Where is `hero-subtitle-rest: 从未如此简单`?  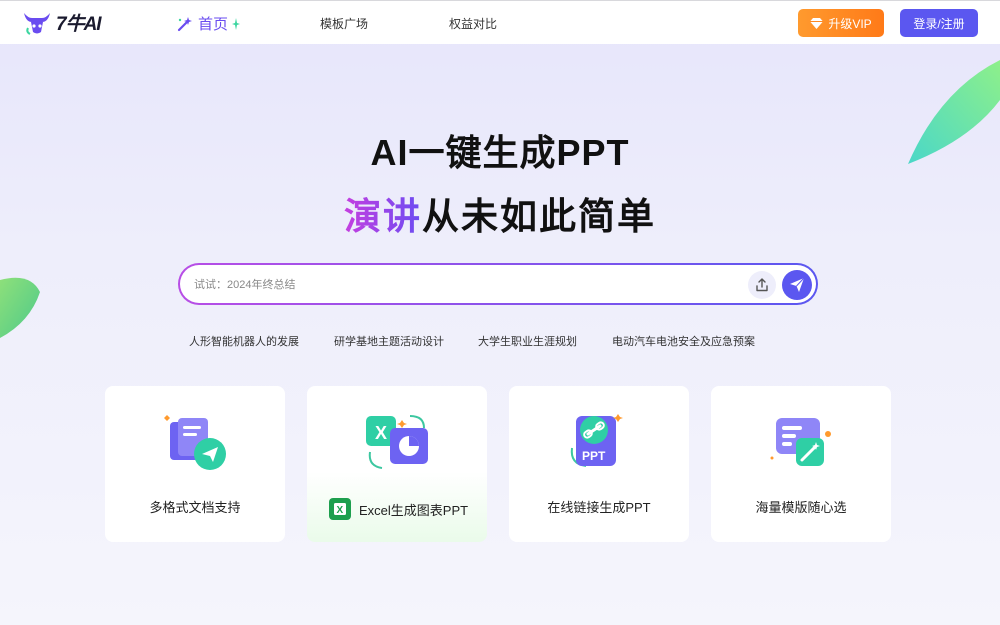 hero-subtitle-rest: 从未如此简单 is located at coordinates (539, 216).